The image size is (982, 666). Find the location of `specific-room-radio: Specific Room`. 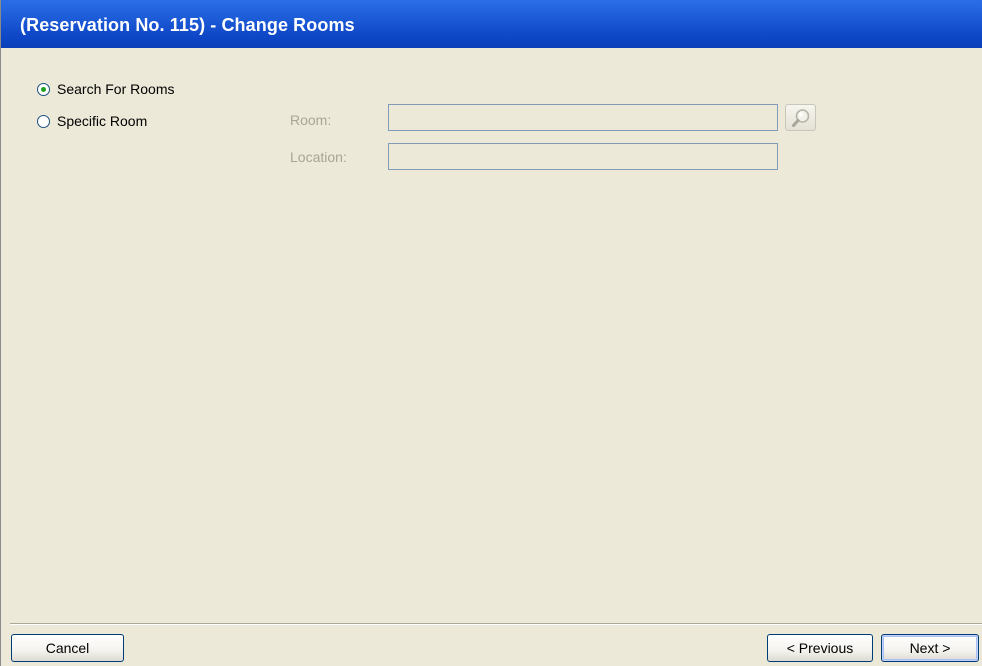

specific-room-radio: Specific Room is located at coordinates (92, 121).